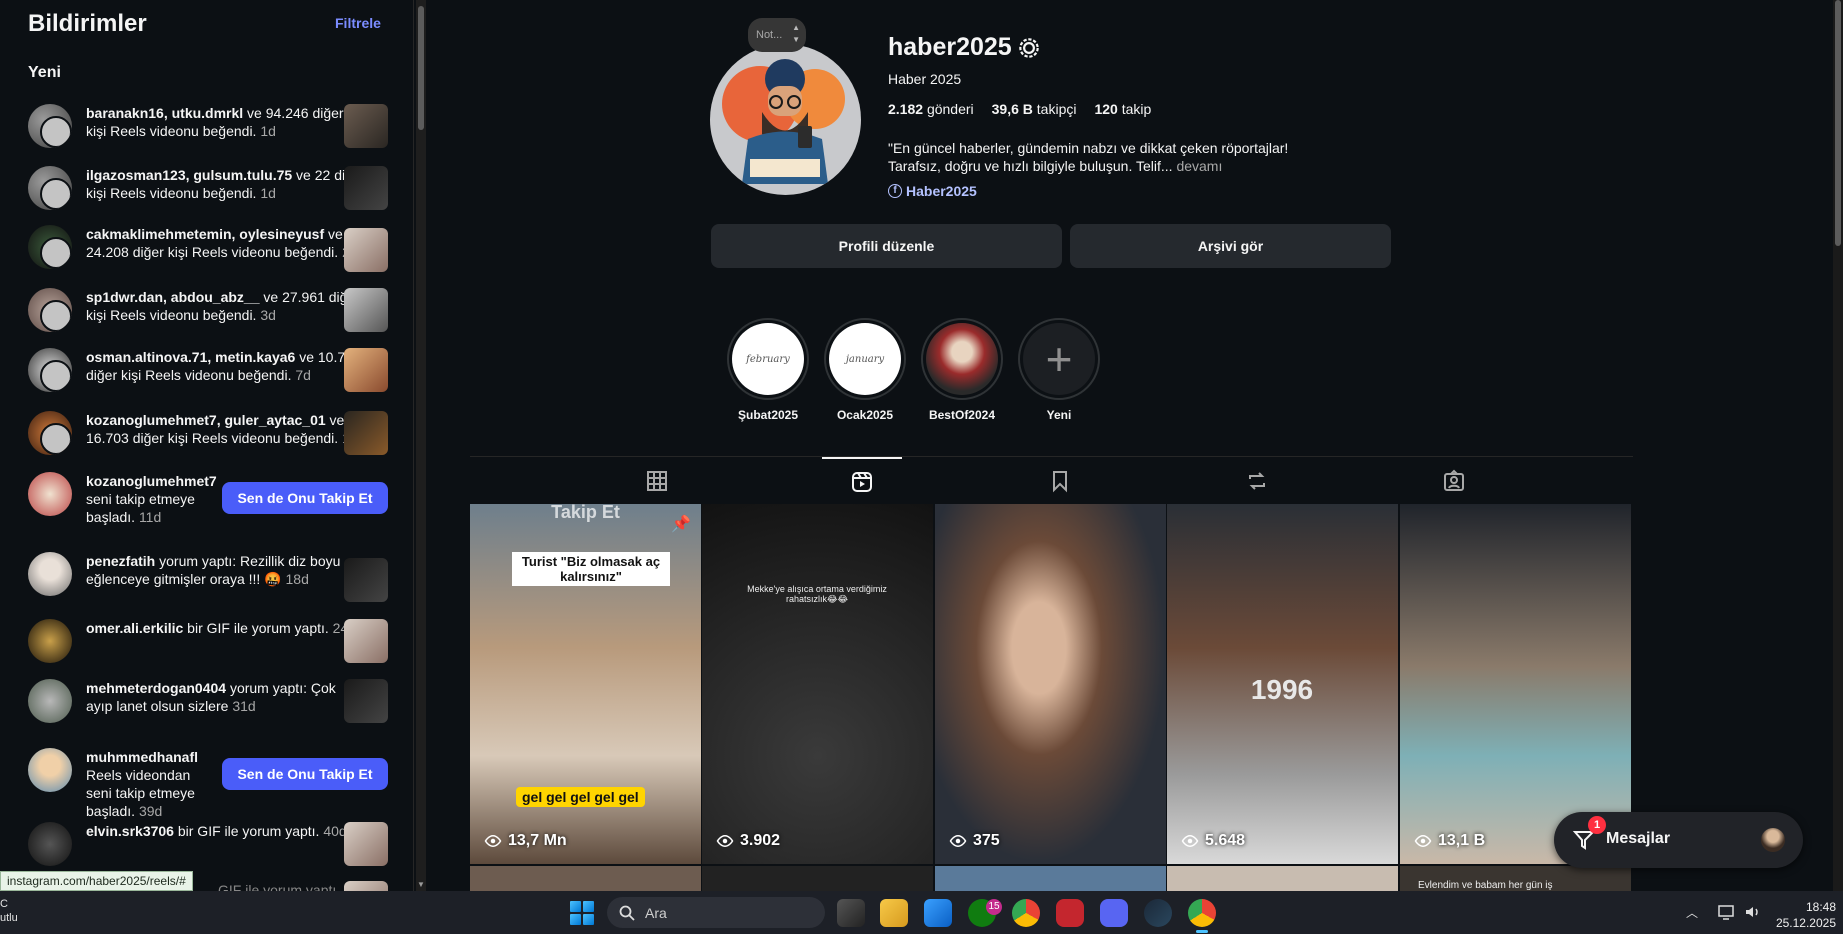  Describe the element at coordinates (865, 370) in the screenshot. I see `highlight-ocak2025: january Ocak2025` at that location.